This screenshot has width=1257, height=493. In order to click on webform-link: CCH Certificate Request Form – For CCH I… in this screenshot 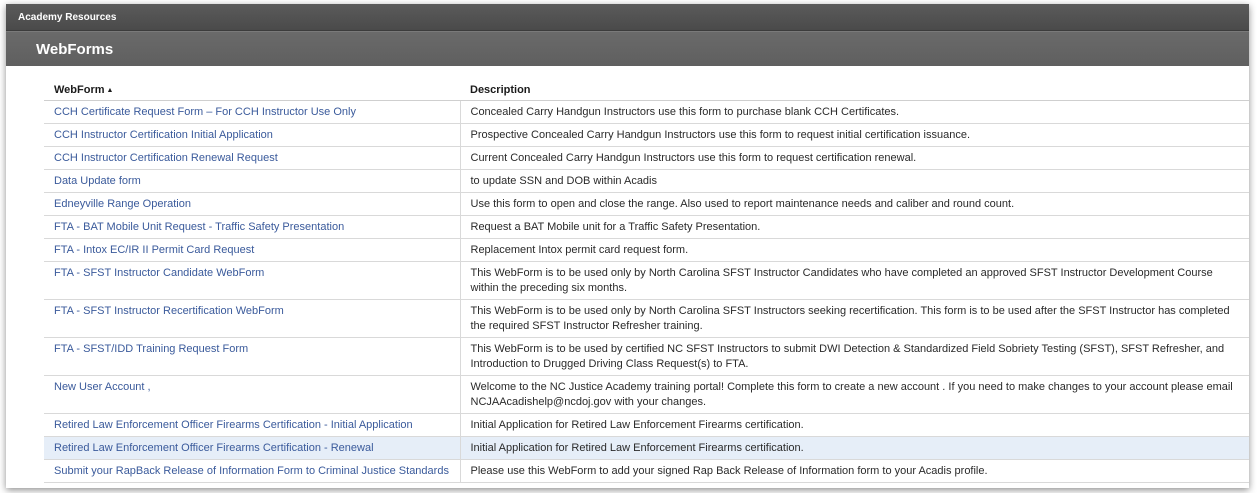, I will do `click(205, 112)`.